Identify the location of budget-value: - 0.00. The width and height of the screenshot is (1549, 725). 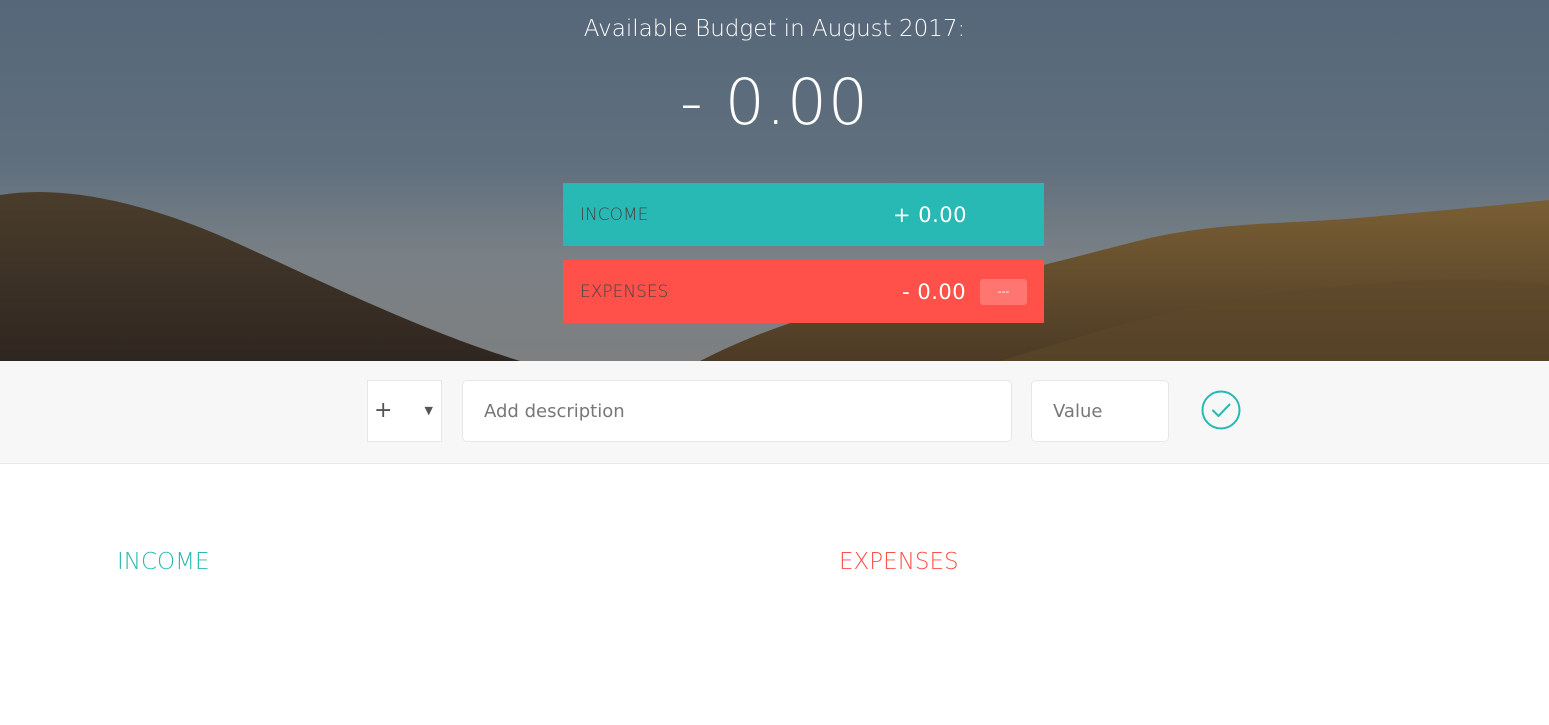
(774, 102).